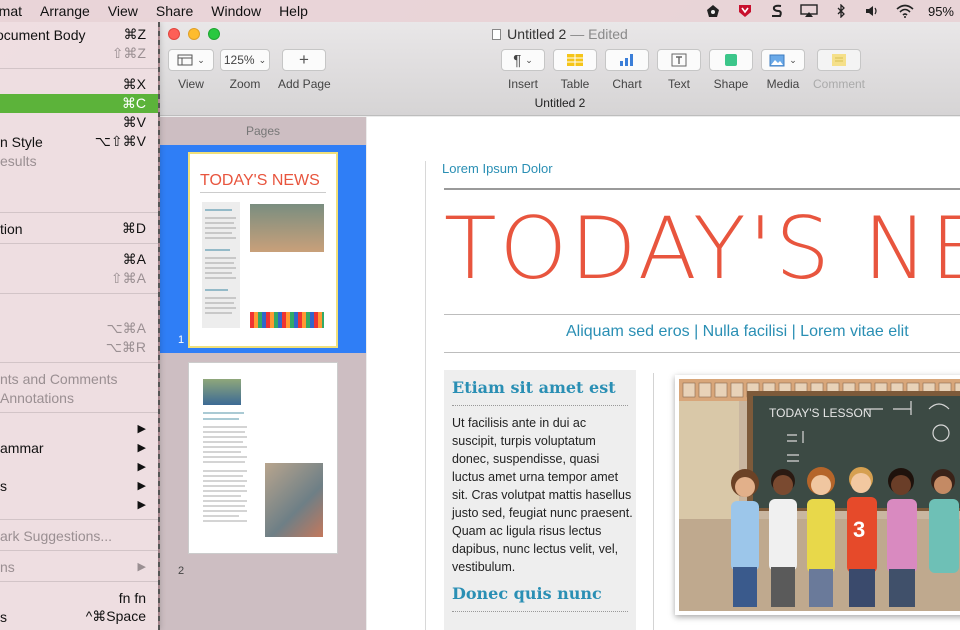  What do you see at coordinates (480, 11) in the screenshot?
I see `menu-bar: rmat Arrange View Share Window Help 95%` at bounding box center [480, 11].